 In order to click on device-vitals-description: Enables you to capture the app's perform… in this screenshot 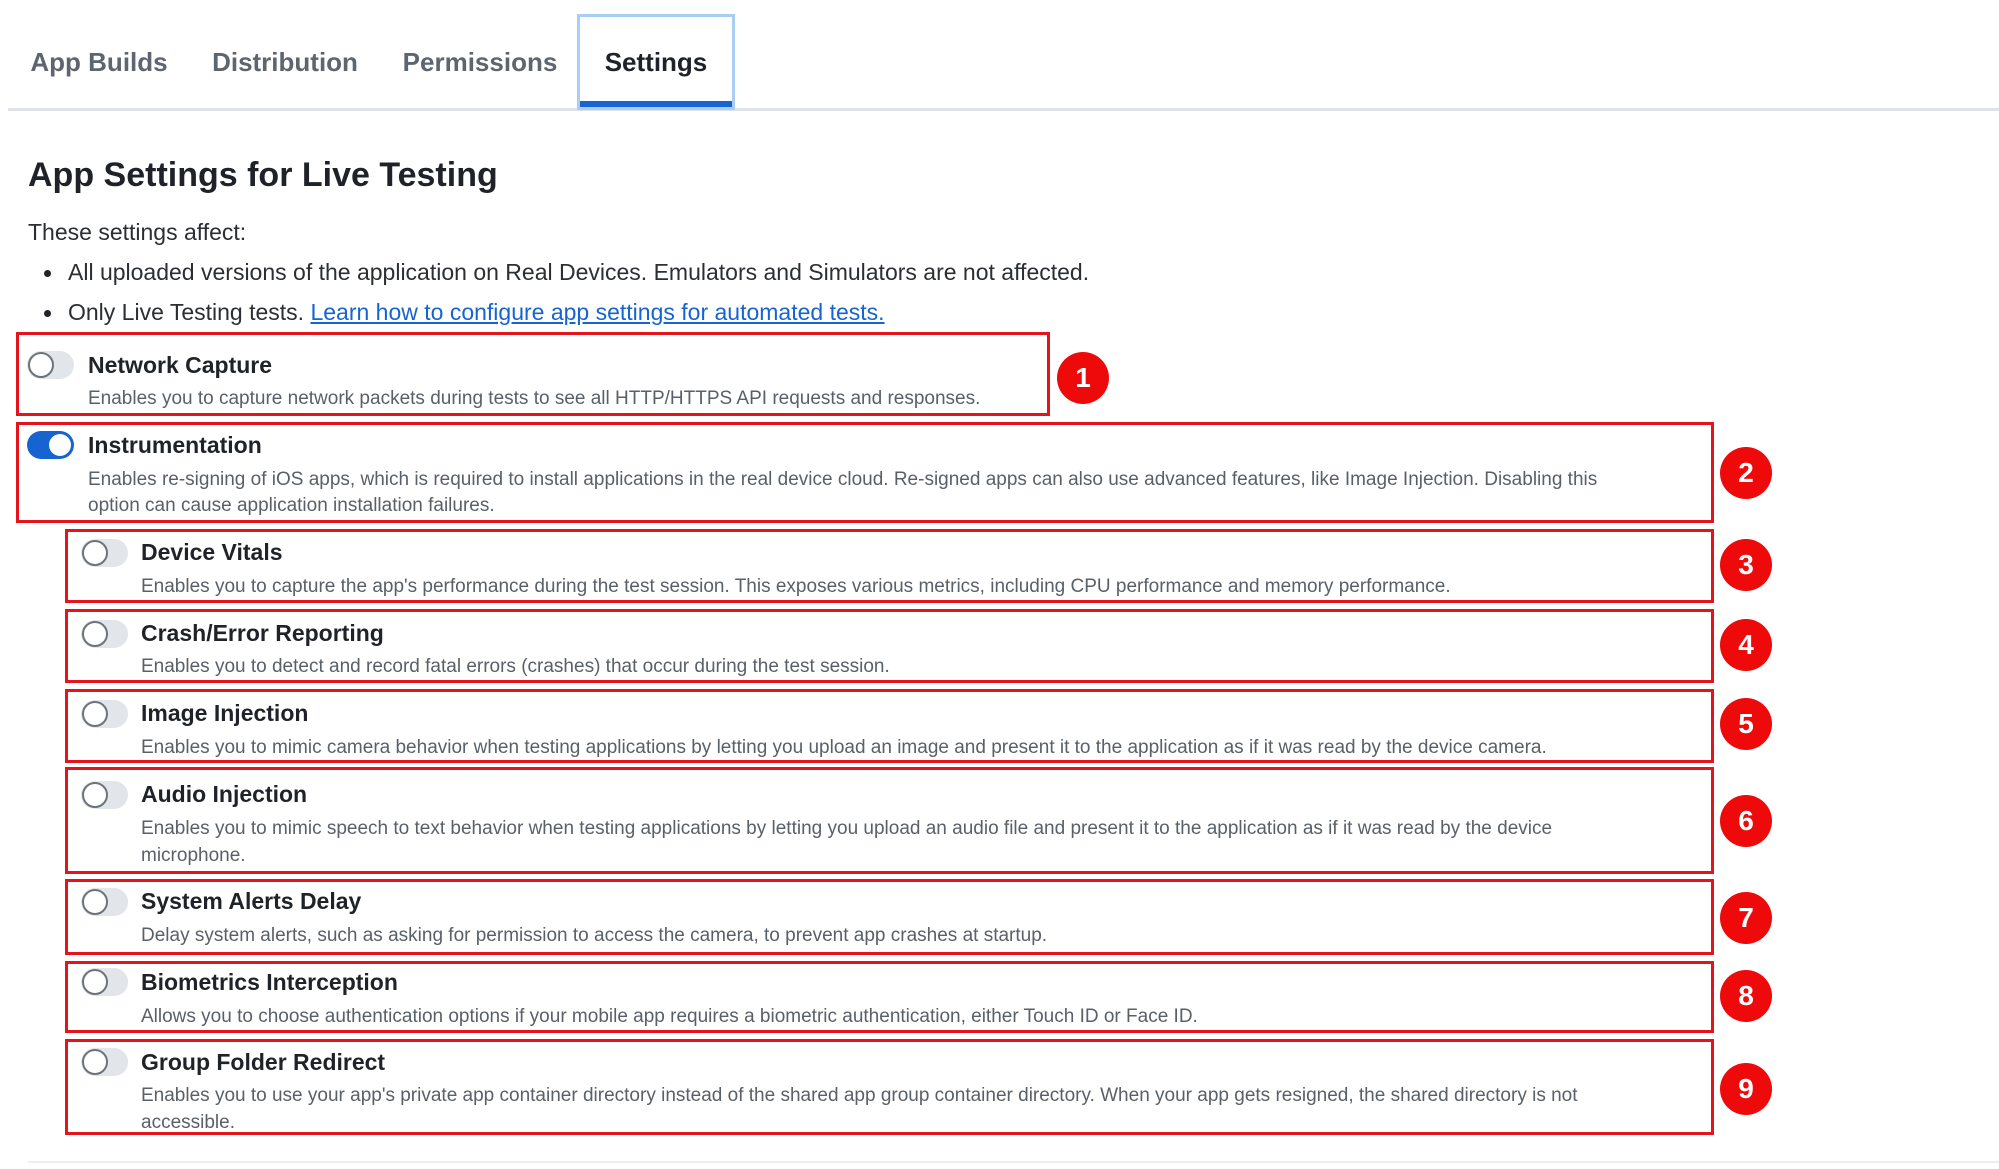, I will do `click(796, 586)`.